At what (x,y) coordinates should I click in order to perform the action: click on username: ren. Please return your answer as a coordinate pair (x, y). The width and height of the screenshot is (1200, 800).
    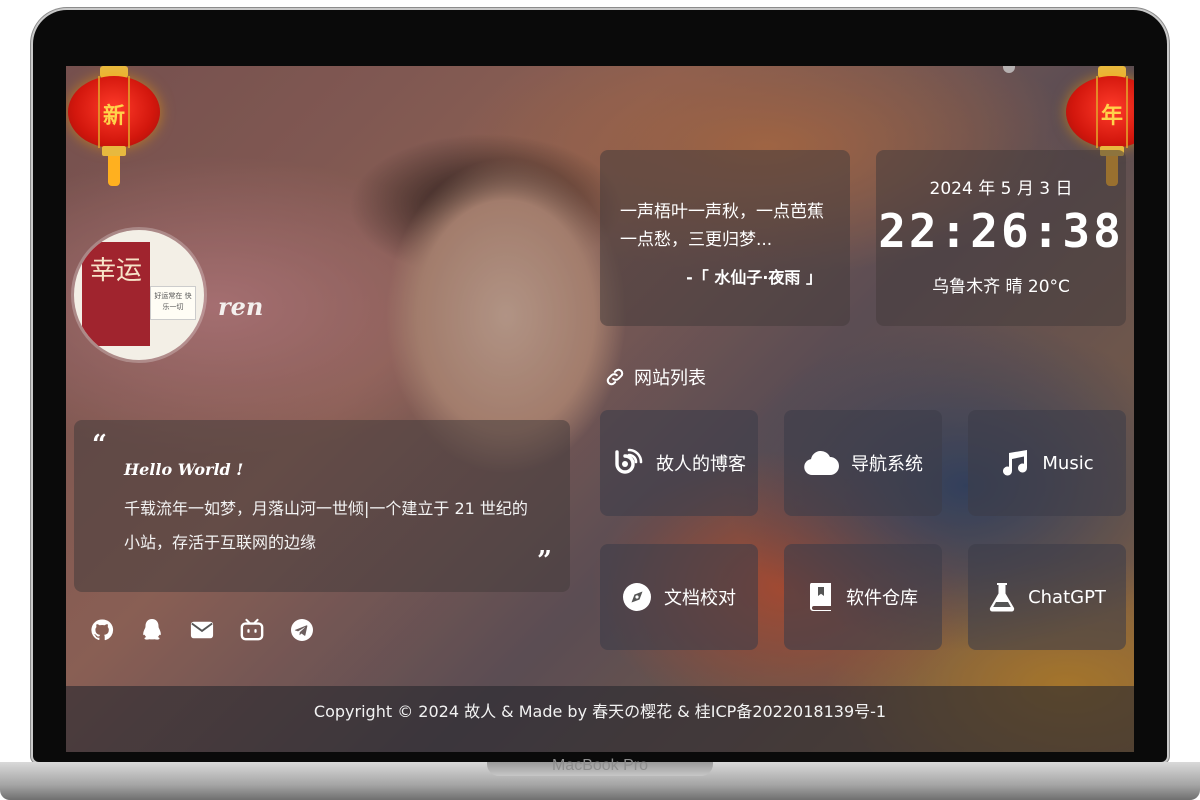
    Looking at the image, I should click on (241, 306).